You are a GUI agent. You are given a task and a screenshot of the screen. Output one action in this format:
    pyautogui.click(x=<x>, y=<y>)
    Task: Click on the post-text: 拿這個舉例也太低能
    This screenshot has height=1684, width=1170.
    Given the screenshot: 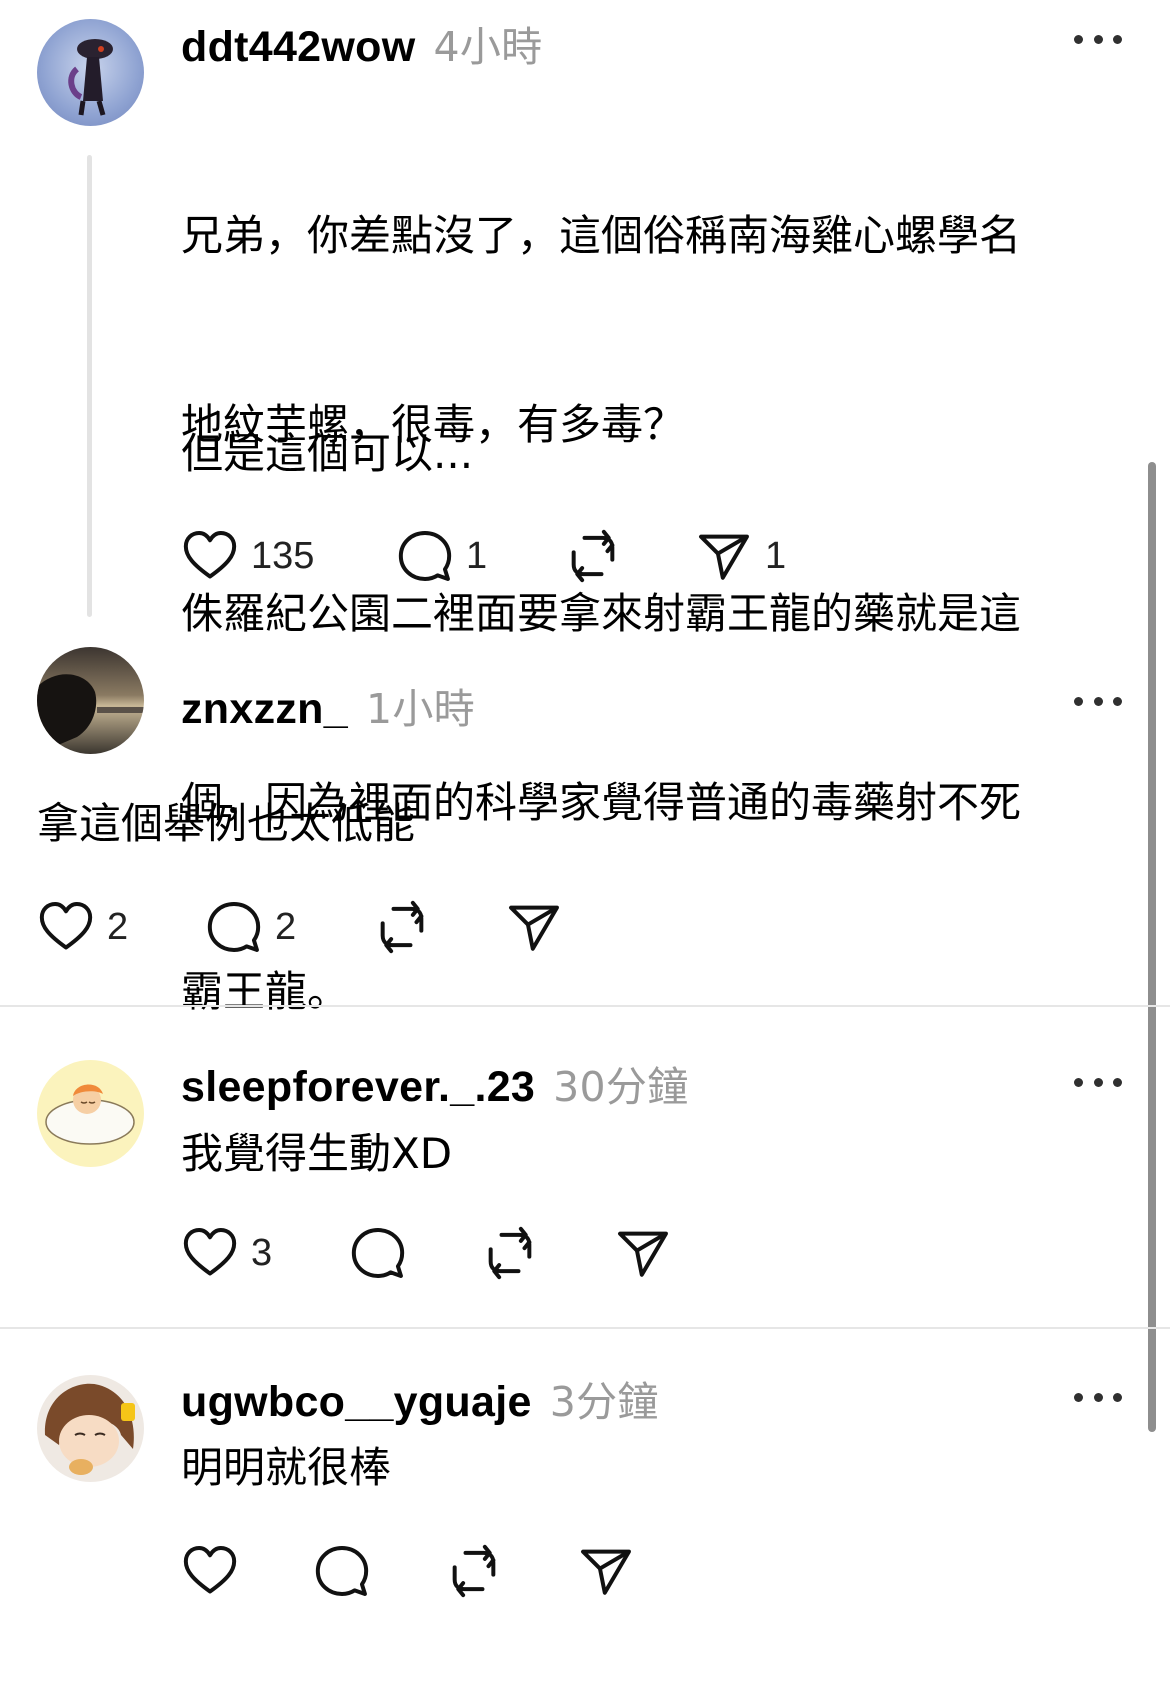 What is the action you would take?
    pyautogui.click(x=226, y=823)
    